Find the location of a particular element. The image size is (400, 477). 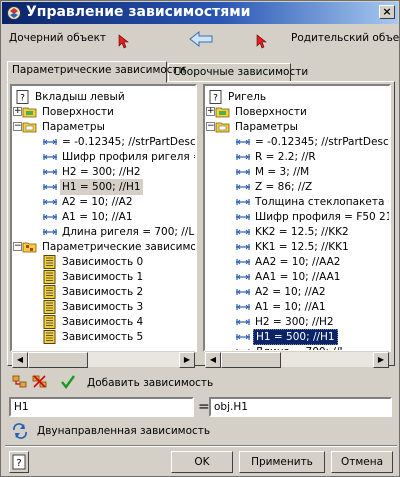

bidirectional-label: Двунаправленная зависимость is located at coordinates (123, 431).